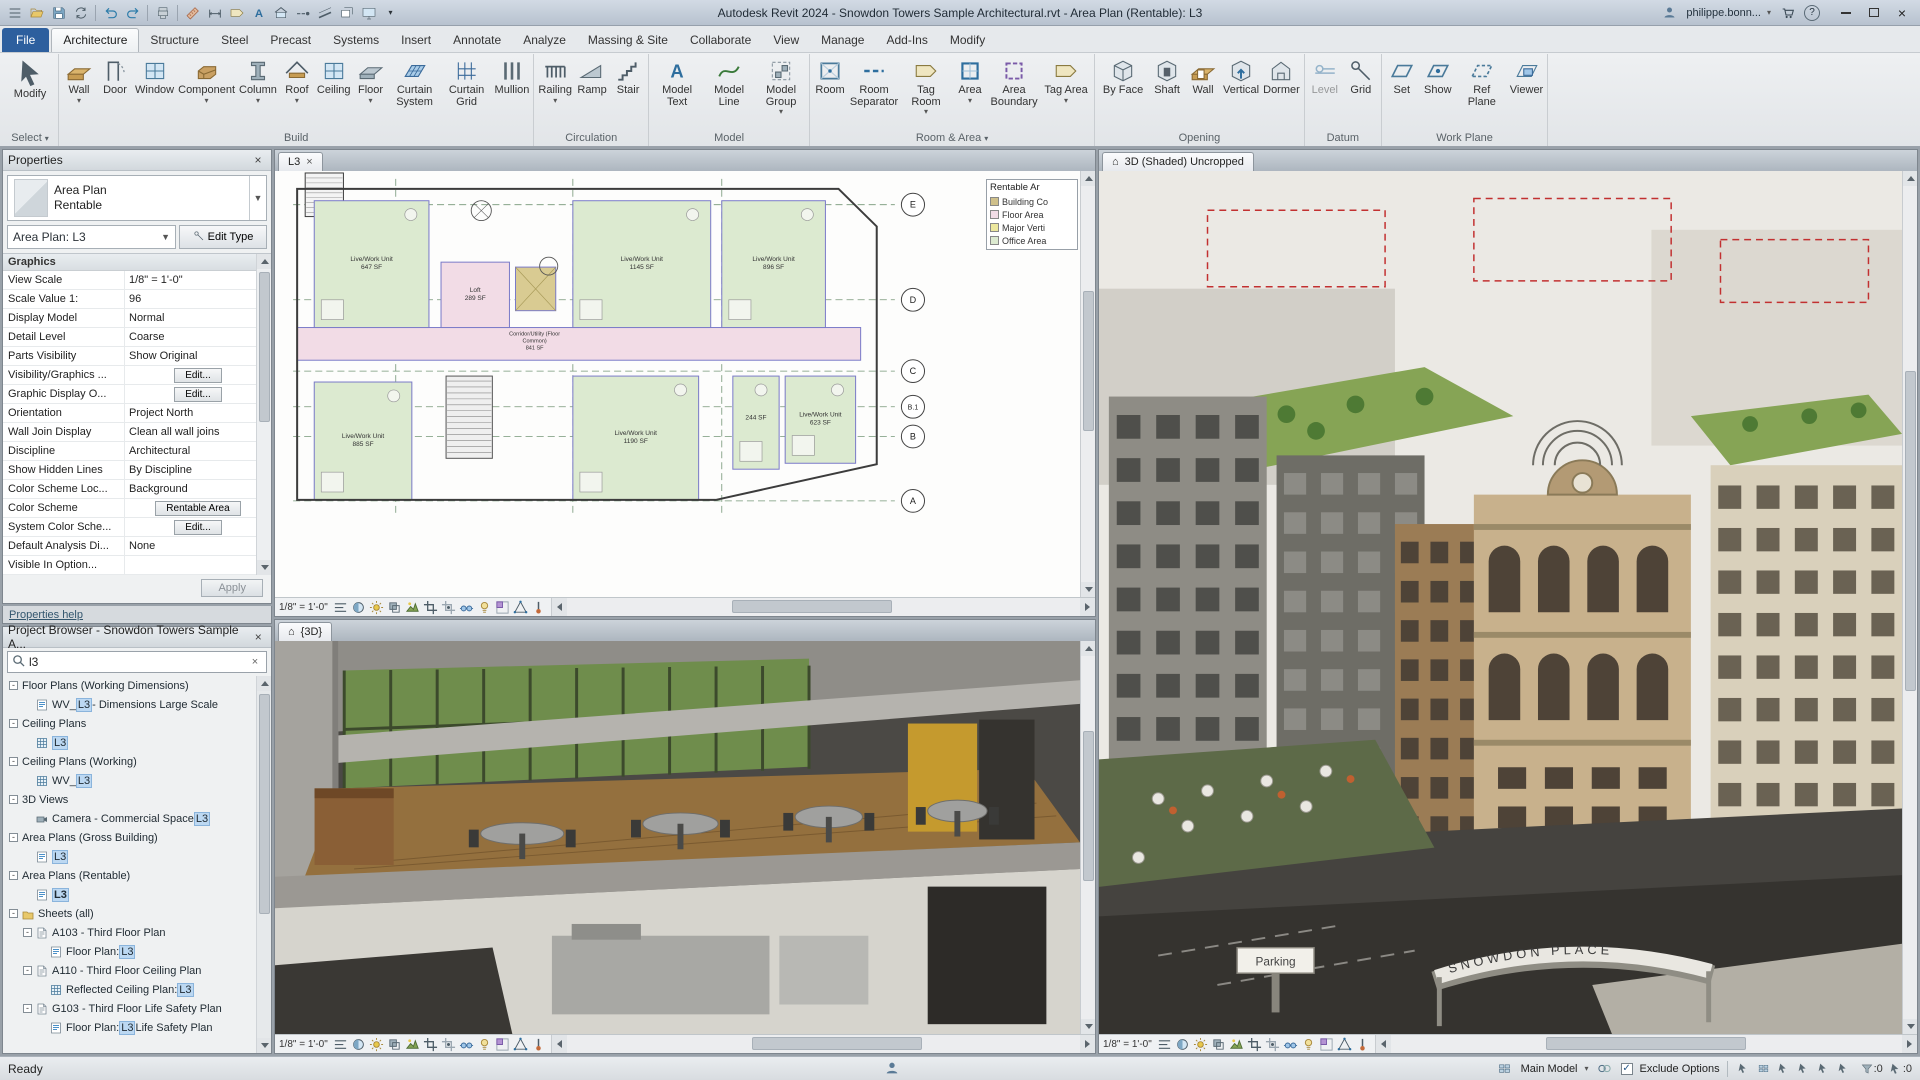 The image size is (1920, 1080). Describe the element at coordinates (36, 12) in the screenshot. I see `open-icon` at that location.